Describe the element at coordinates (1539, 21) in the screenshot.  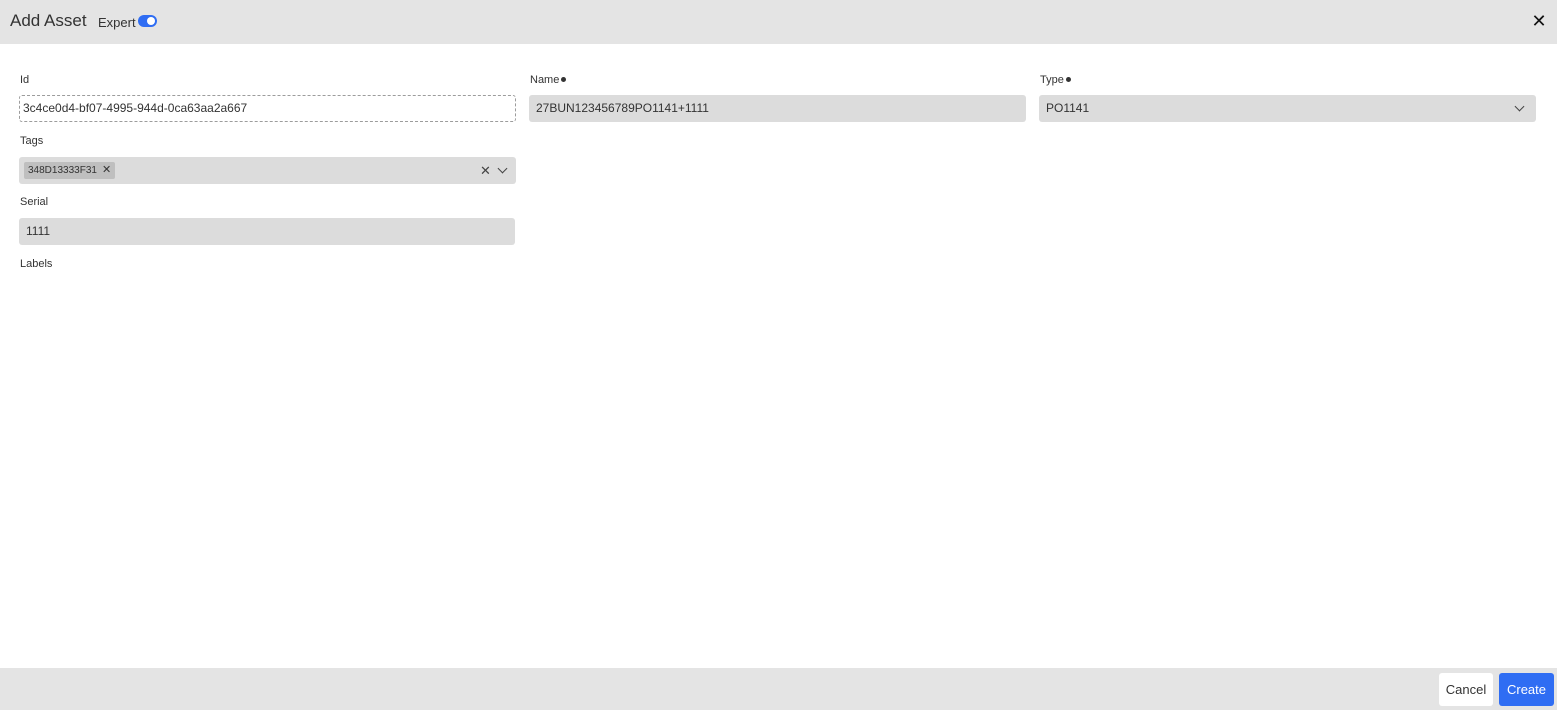
I see `close-icon: ✕` at that location.